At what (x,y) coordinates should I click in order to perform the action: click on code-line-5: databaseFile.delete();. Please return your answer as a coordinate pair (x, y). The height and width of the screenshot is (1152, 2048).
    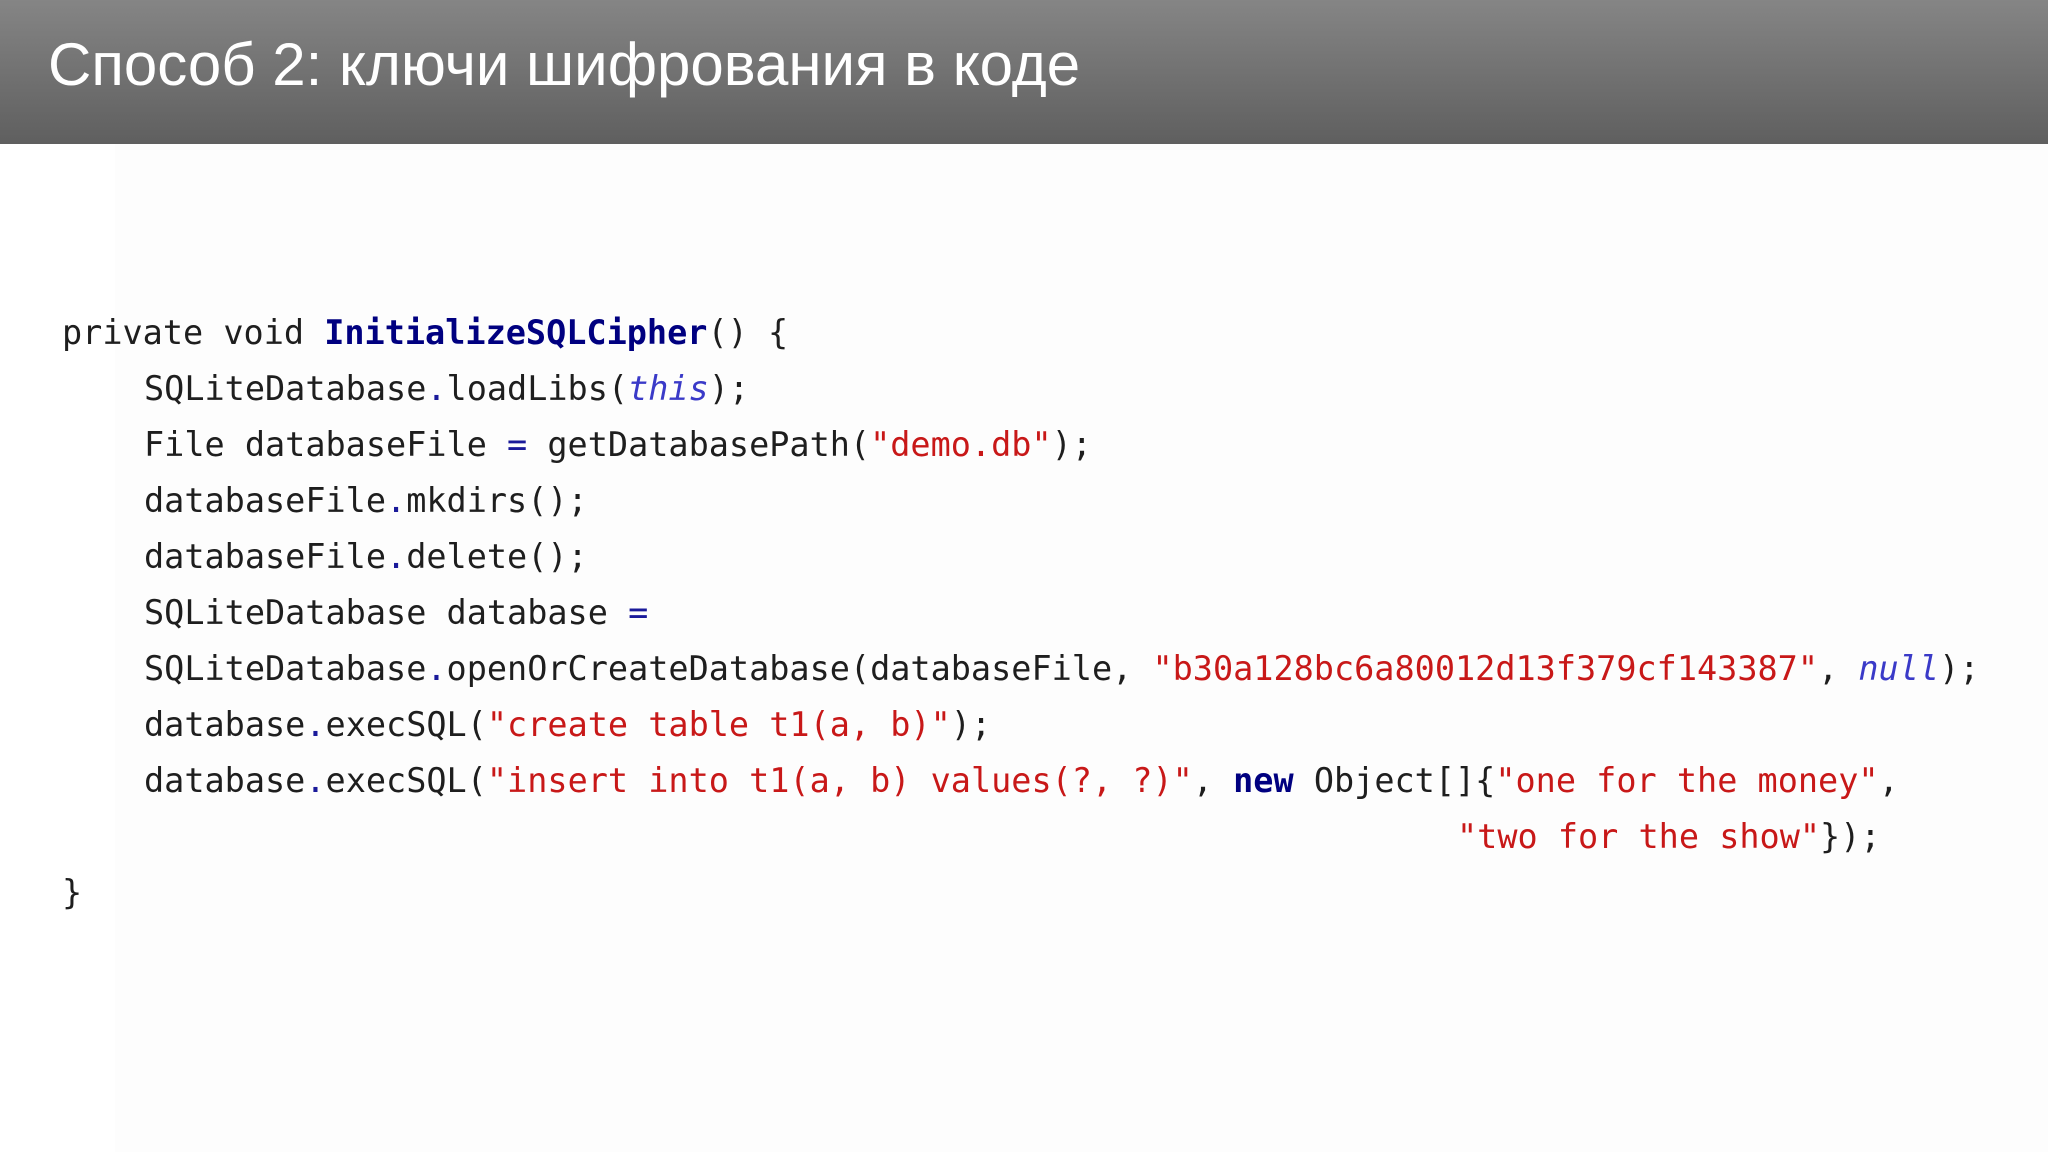
    Looking at the image, I should click on (1020, 557).